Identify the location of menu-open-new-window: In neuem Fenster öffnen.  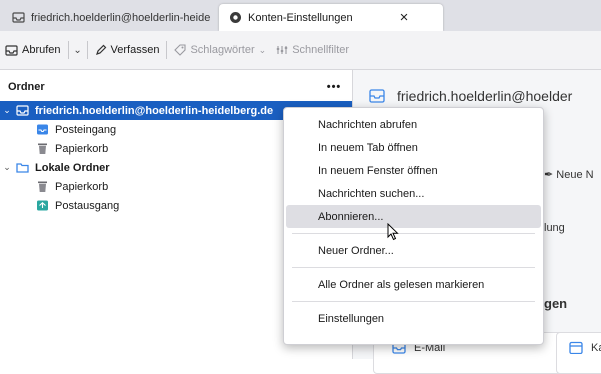
(413, 170).